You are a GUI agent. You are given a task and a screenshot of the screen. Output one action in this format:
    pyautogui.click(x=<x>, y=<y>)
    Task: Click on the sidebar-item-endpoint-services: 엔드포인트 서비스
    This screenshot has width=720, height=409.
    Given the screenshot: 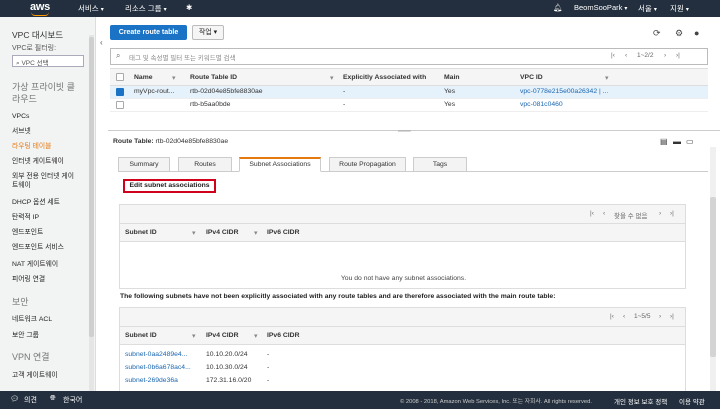 What is the action you would take?
    pyautogui.click(x=38, y=247)
    